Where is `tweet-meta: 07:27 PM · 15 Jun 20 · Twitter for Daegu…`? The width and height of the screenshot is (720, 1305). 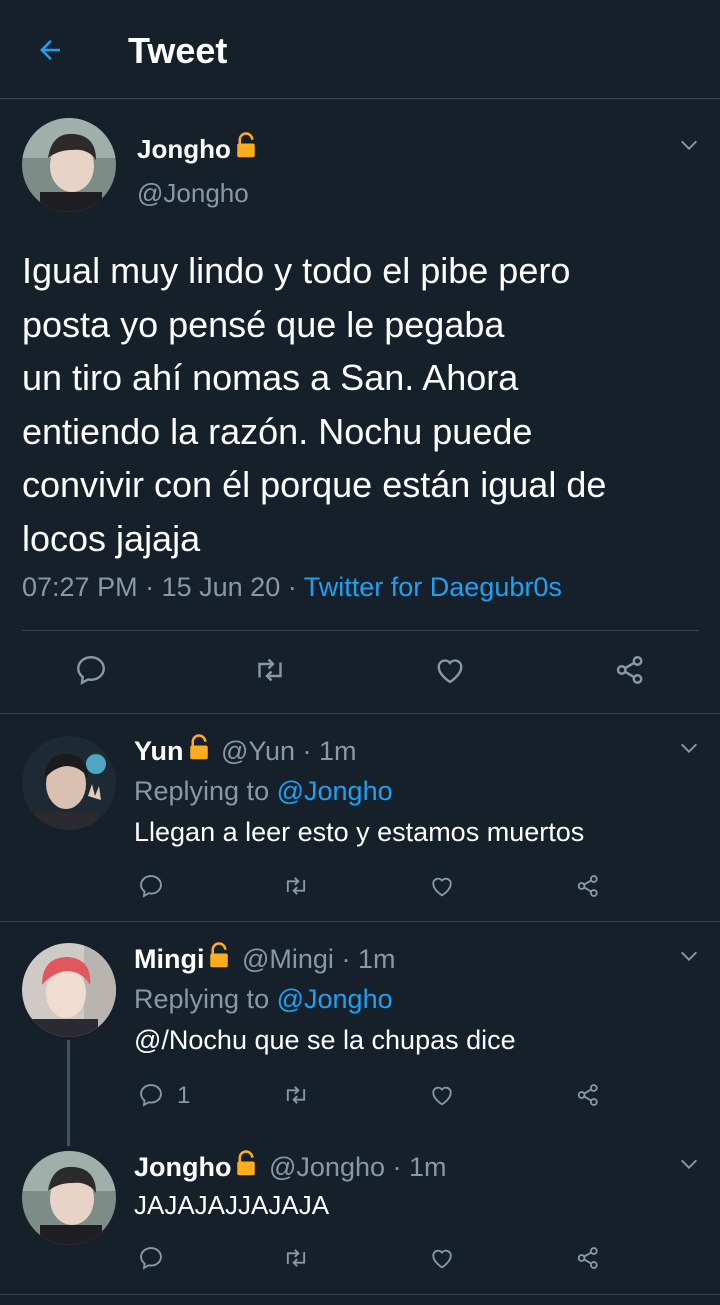
tweet-meta: 07:27 PM · 15 Jun 20 · Twitter for Daegu… is located at coordinates (292, 587).